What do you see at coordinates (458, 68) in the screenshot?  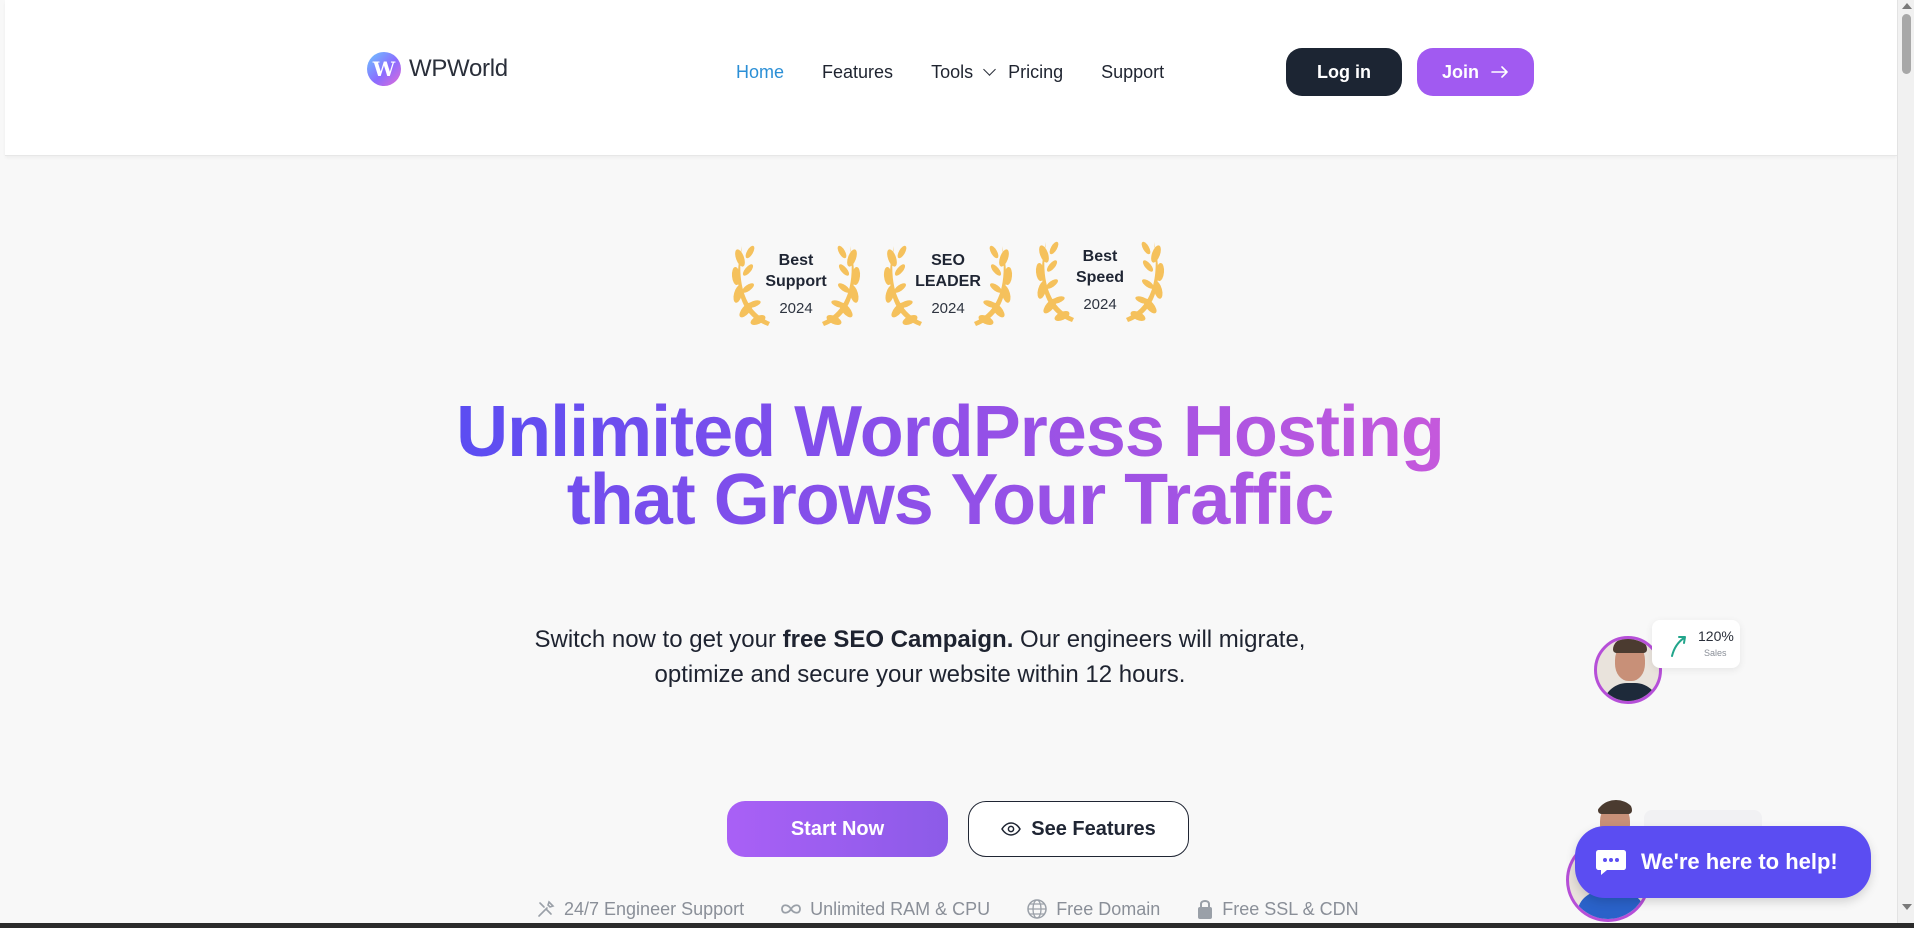 I see `brand-name: WPWorld` at bounding box center [458, 68].